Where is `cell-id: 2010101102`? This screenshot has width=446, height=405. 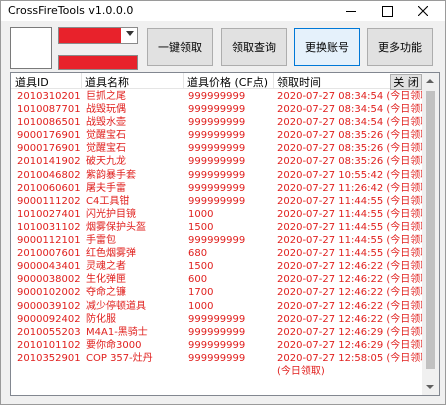 cell-id: 2010101102 is located at coordinates (49, 345).